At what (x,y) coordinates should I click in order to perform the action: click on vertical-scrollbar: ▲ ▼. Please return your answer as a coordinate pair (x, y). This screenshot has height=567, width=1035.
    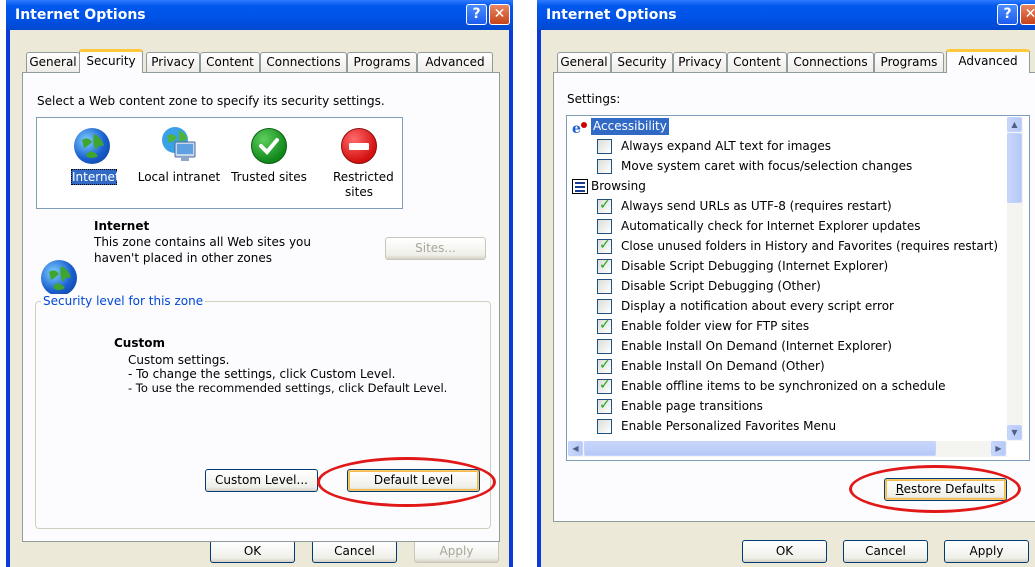
    Looking at the image, I should click on (1015, 279).